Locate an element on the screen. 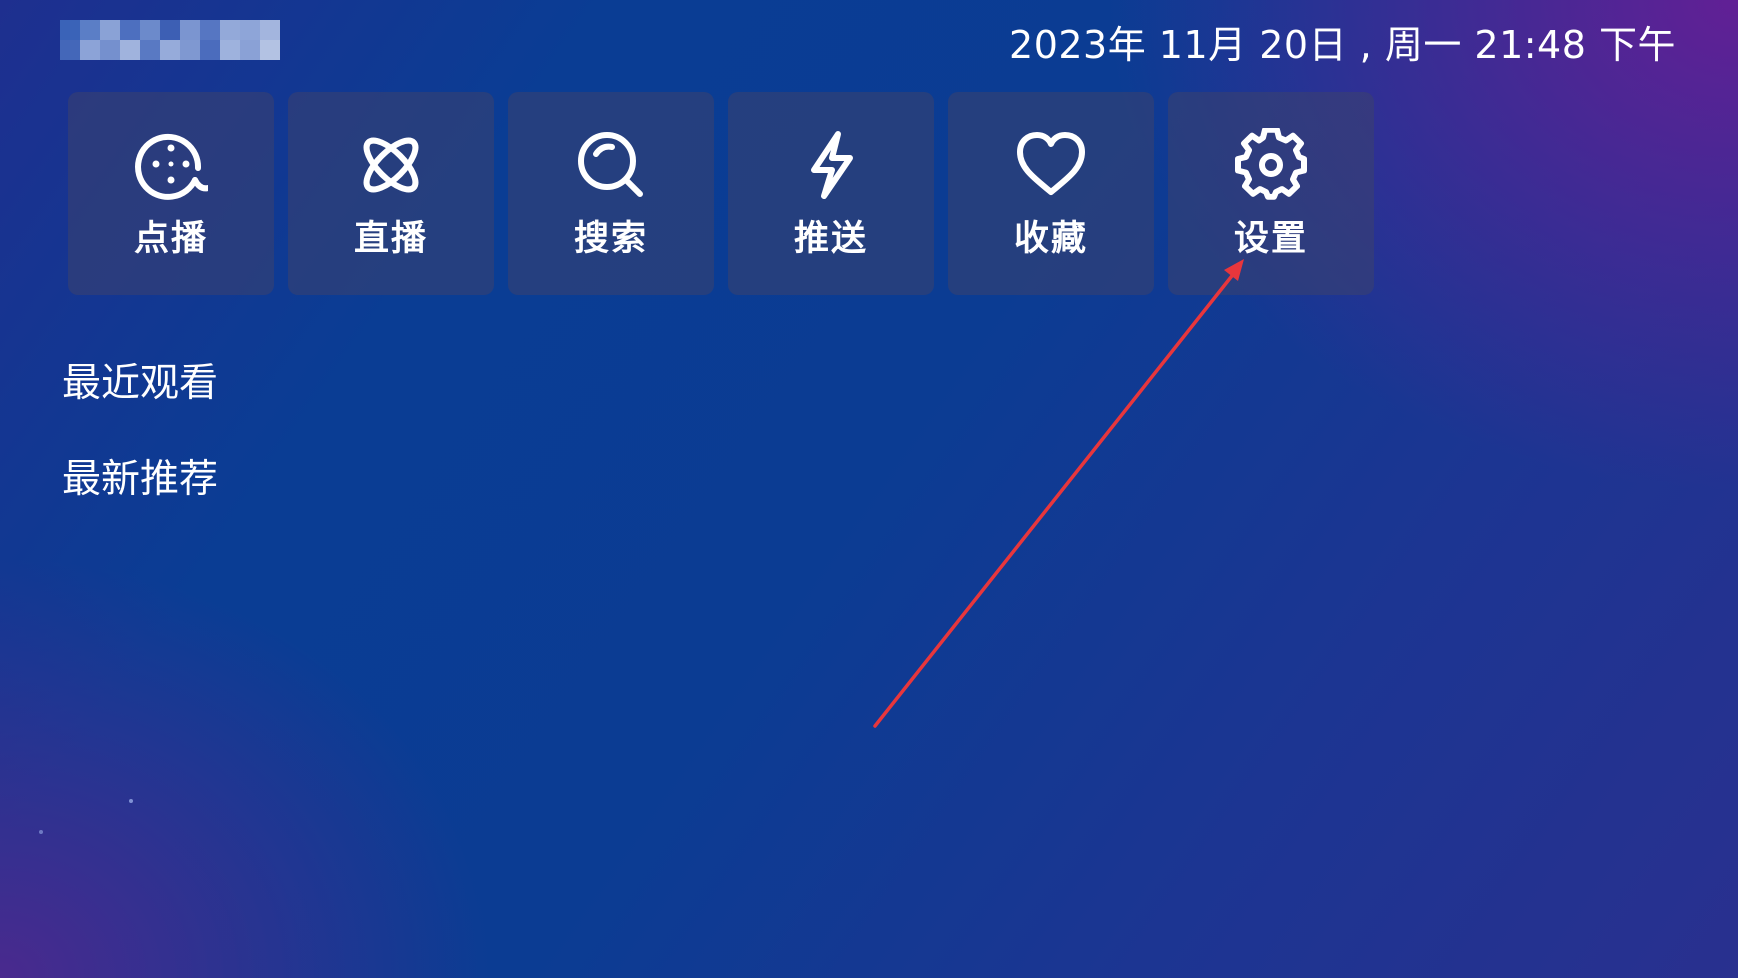  lightning-icon is located at coordinates (831, 165).